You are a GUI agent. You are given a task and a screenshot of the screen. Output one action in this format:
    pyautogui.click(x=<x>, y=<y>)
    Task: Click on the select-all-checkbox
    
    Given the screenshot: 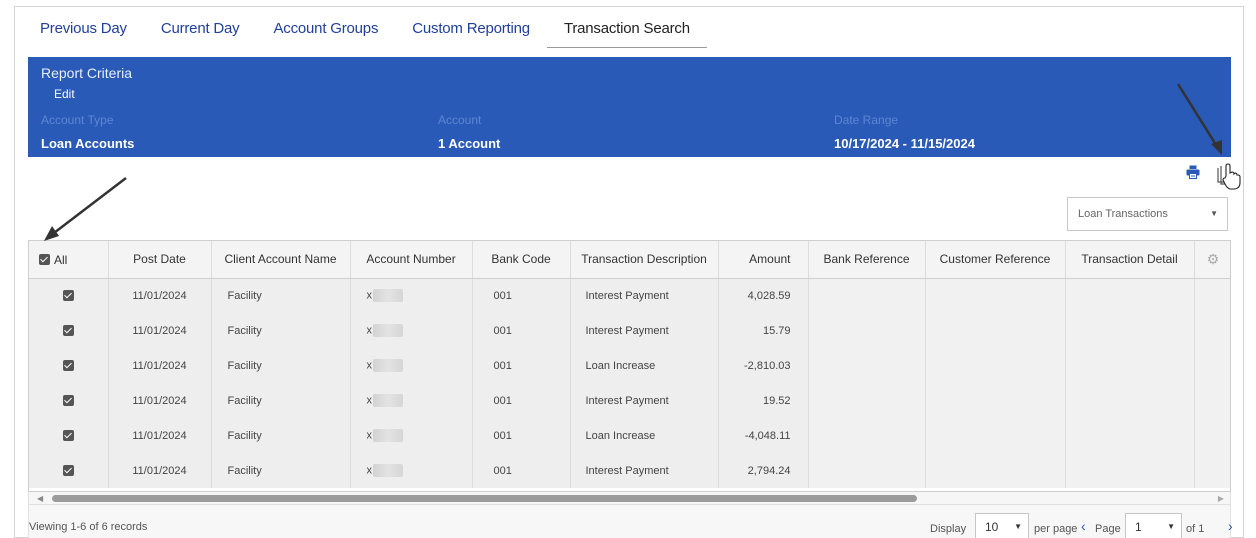 What is the action you would take?
    pyautogui.click(x=44, y=260)
    